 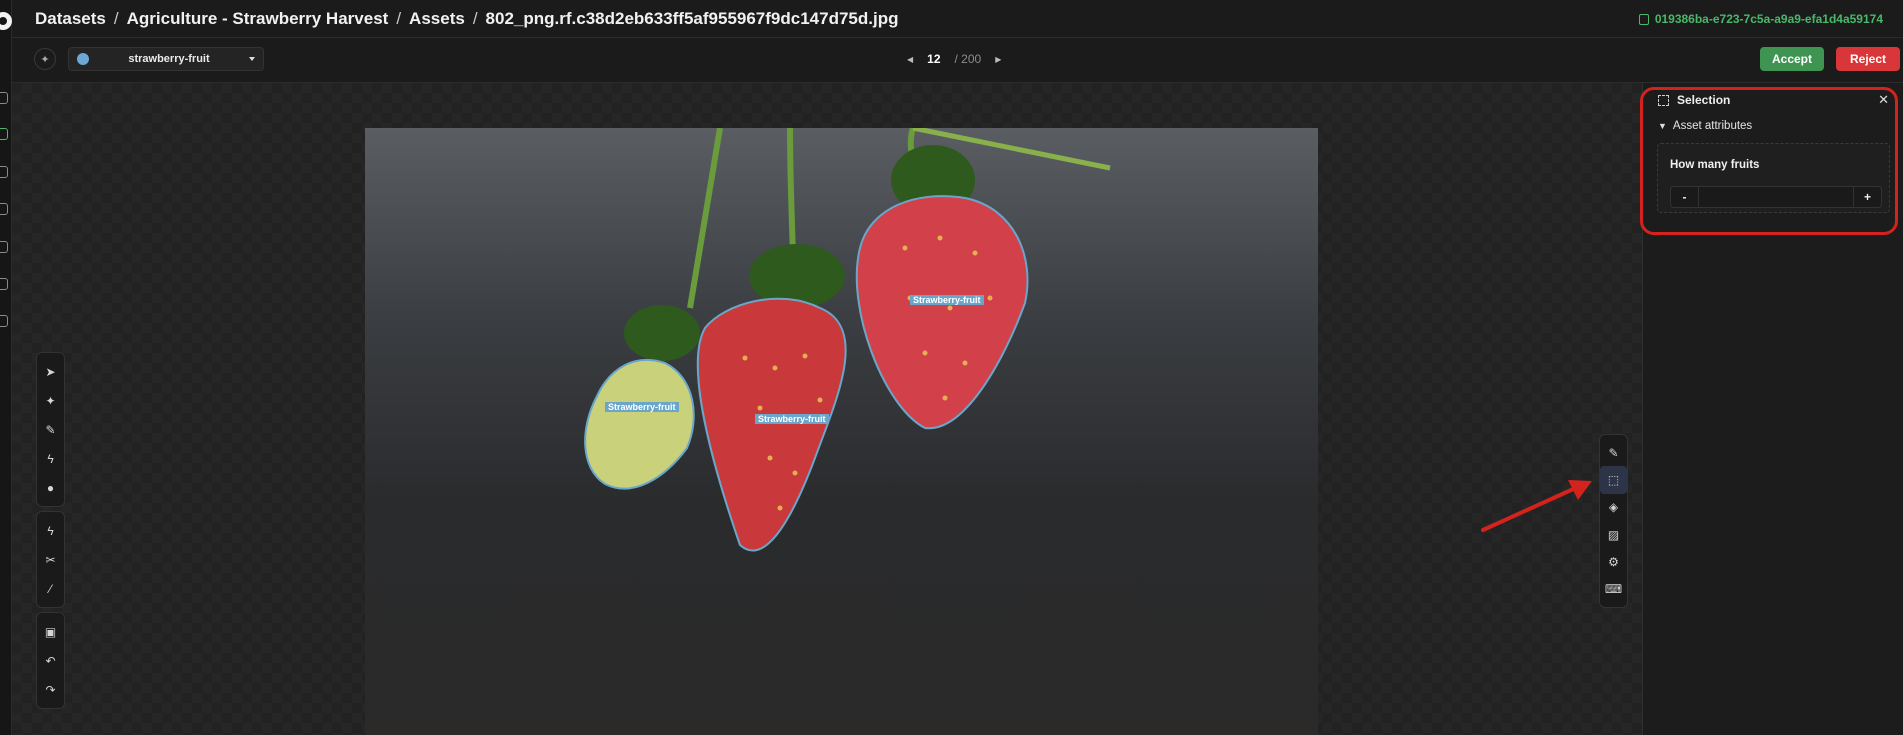 What do you see at coordinates (1613, 534) in the screenshot?
I see `image-icon: ▨` at bounding box center [1613, 534].